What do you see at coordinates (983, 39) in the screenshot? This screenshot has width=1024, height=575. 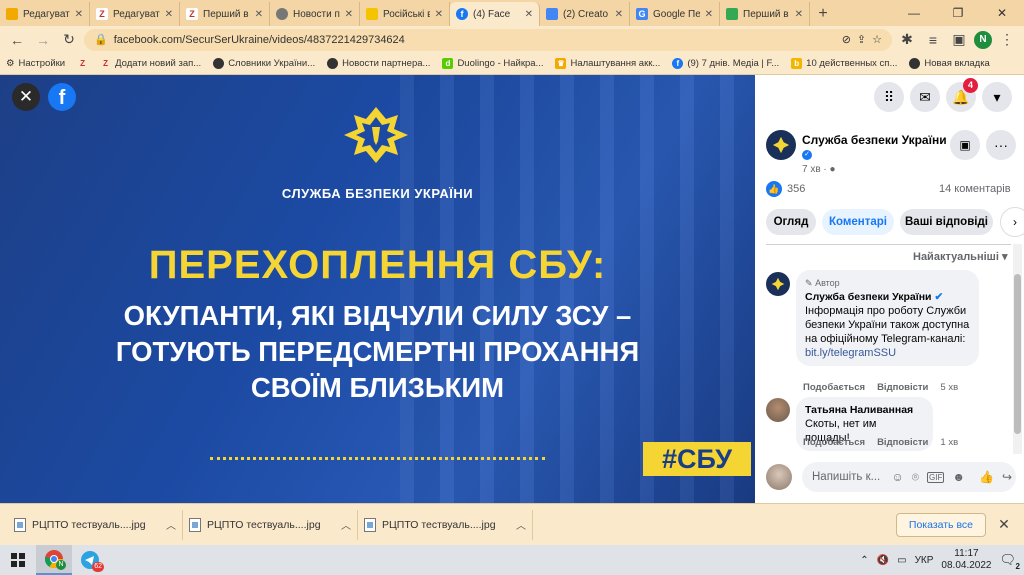 I see `profile-avatar: N` at bounding box center [983, 39].